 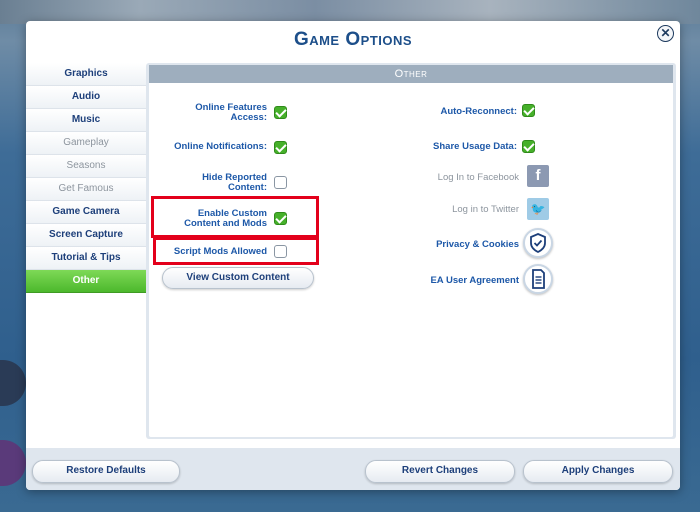 I want to click on sidebar-item-graphics: Graphics, so click(x=86, y=74).